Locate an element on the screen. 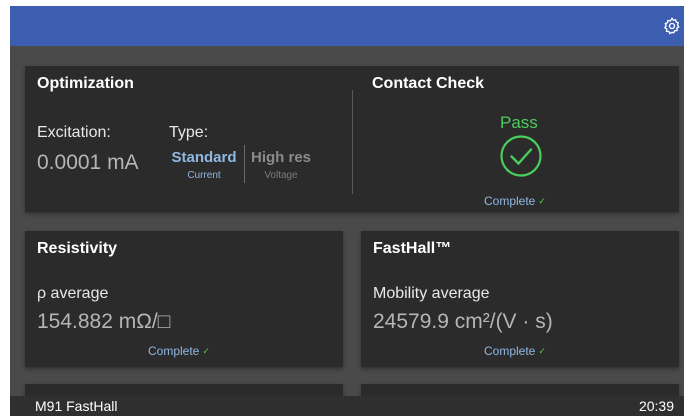 This screenshot has height=416, width=688. excitation-value: 0.0001 mA is located at coordinates (88, 163).